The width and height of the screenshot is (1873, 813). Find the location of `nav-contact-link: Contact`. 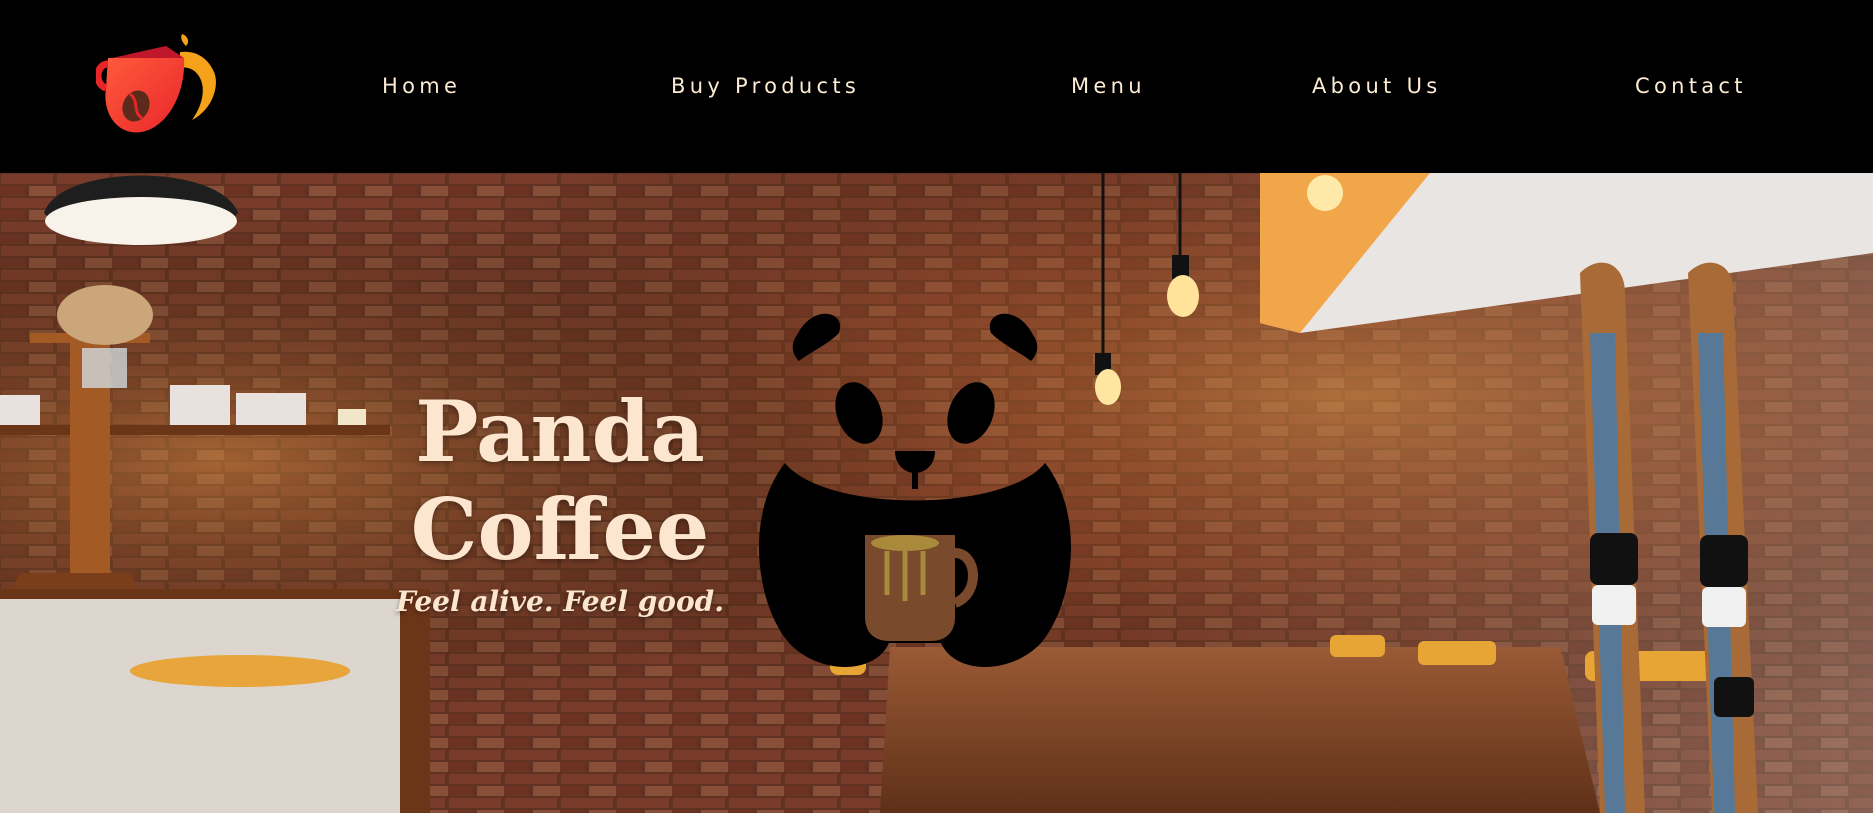

nav-contact-link: Contact is located at coordinates (1691, 86).